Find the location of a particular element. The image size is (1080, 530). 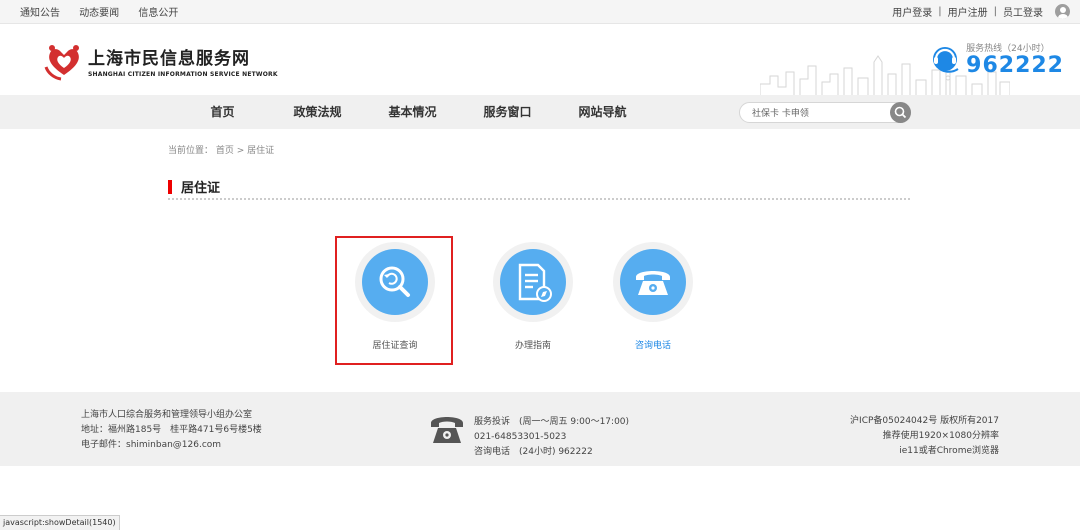

breadcrumb-current: 居住证 is located at coordinates (261, 151).